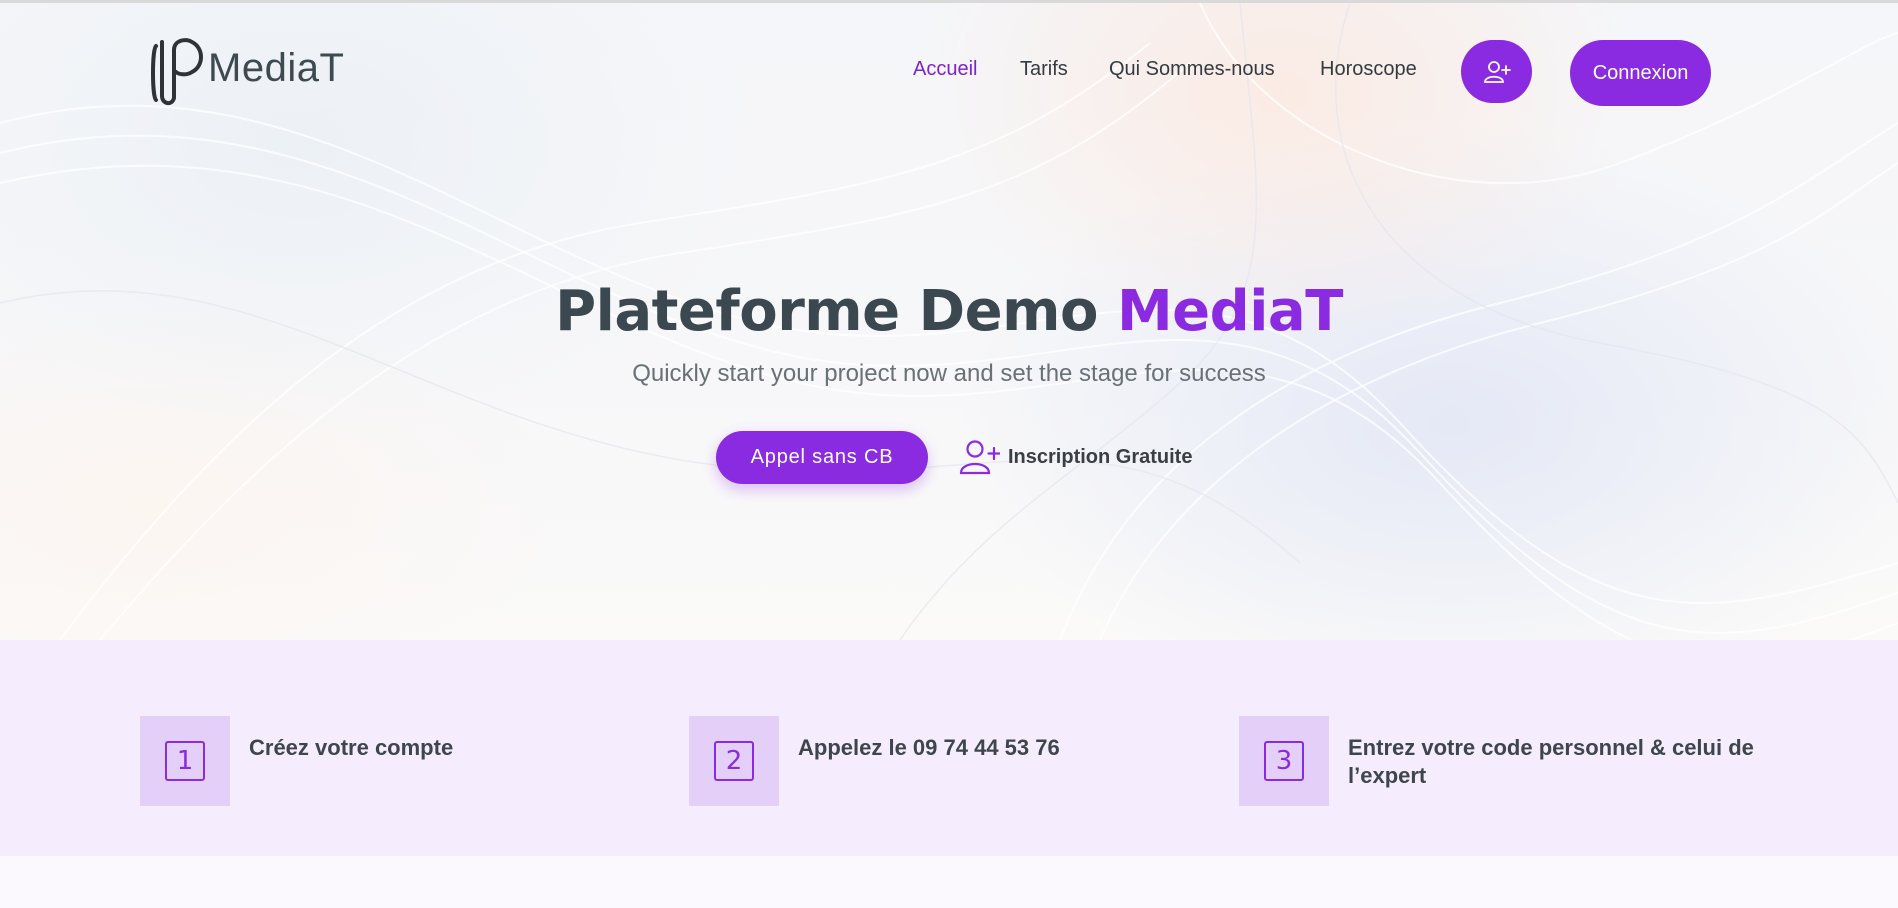 This screenshot has width=1898, height=908. Describe the element at coordinates (1192, 69) in the screenshot. I see `nav-link-qui-sommes-nous: Qui Sommes-nous` at that location.